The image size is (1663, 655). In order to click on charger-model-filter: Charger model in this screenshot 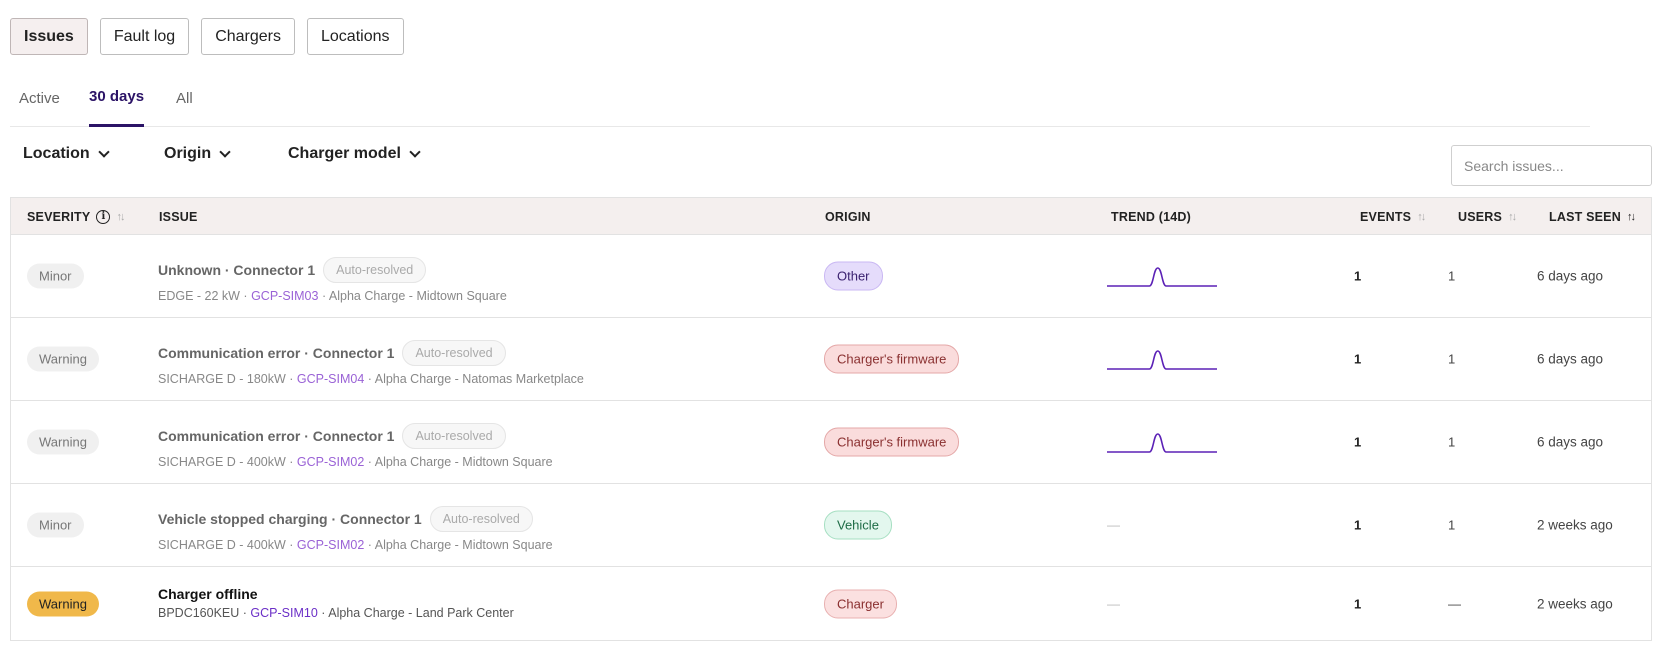, I will do `click(354, 154)`.